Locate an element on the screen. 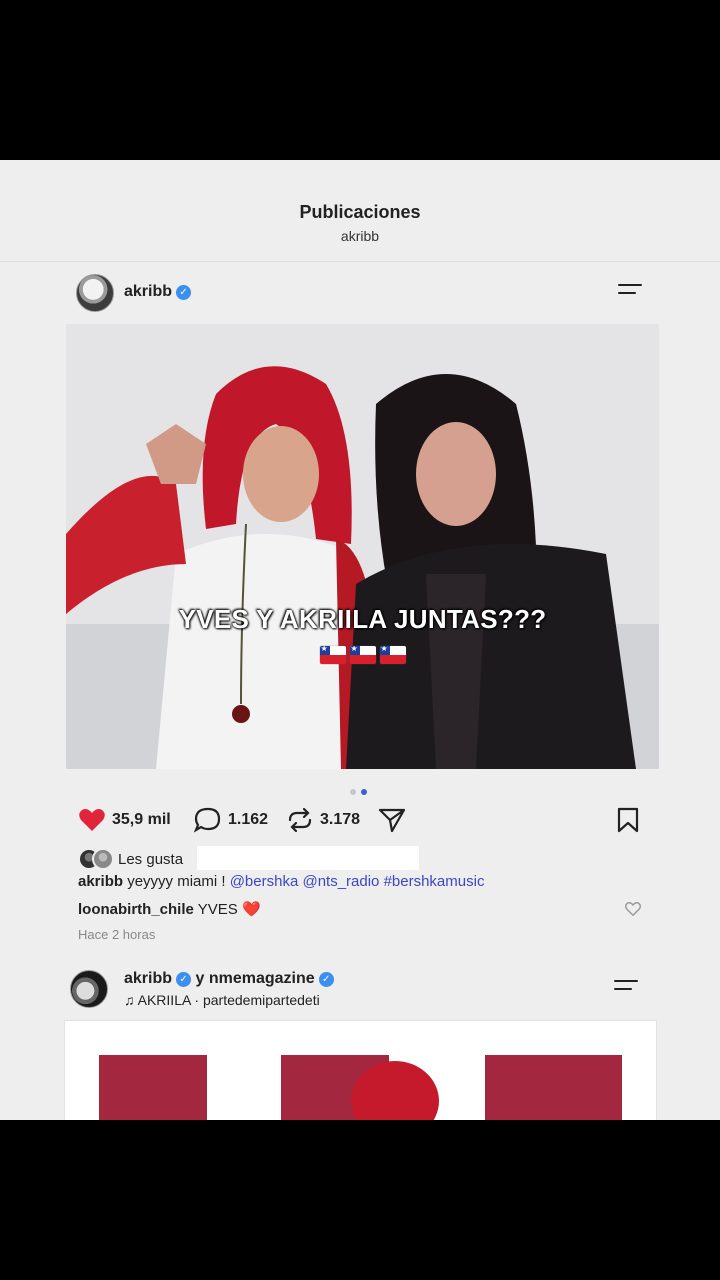 The width and height of the screenshot is (720, 1280). repost-button: 3.178 is located at coordinates (323, 820).